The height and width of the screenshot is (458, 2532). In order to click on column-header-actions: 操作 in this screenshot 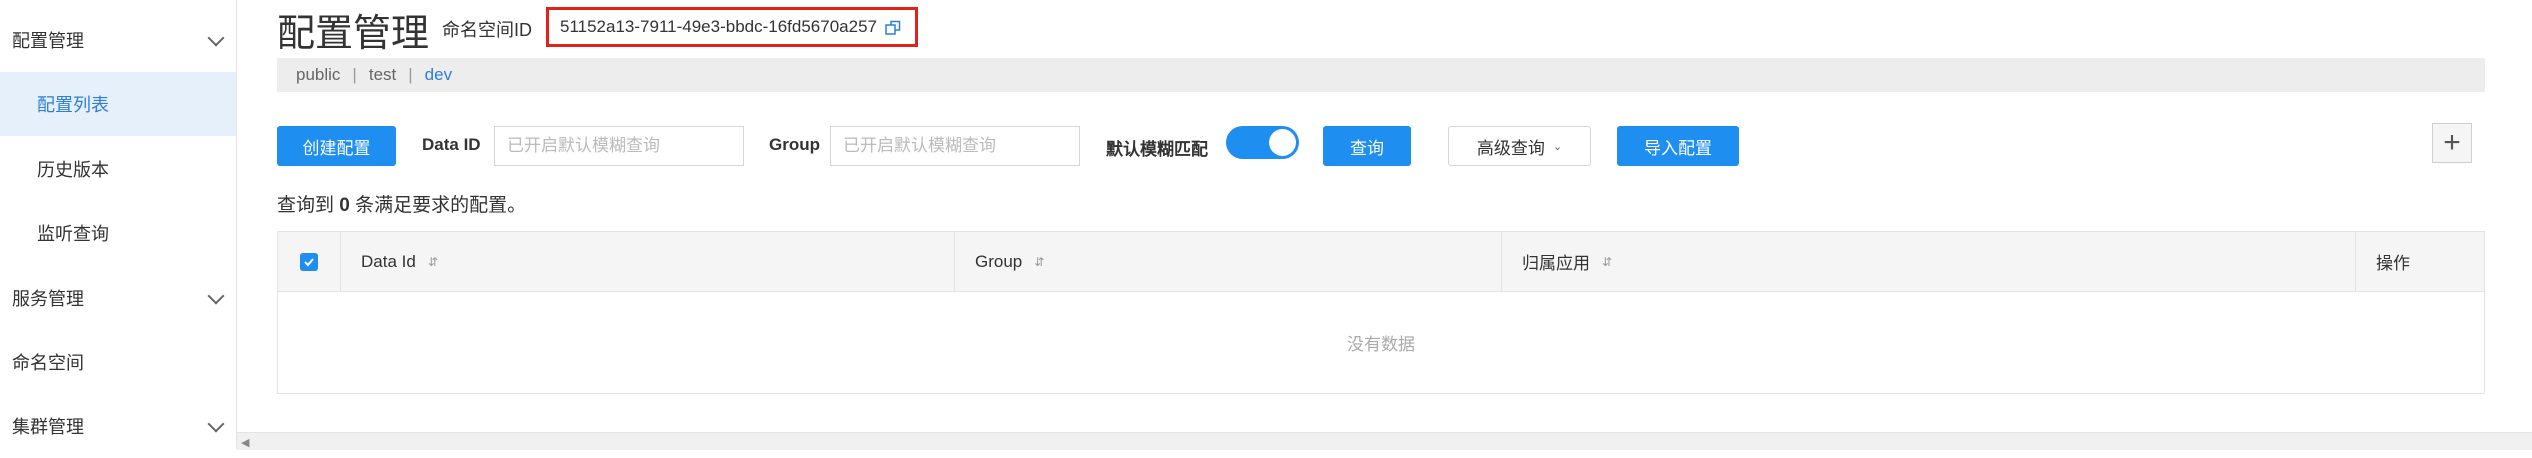, I will do `click(2420, 261)`.